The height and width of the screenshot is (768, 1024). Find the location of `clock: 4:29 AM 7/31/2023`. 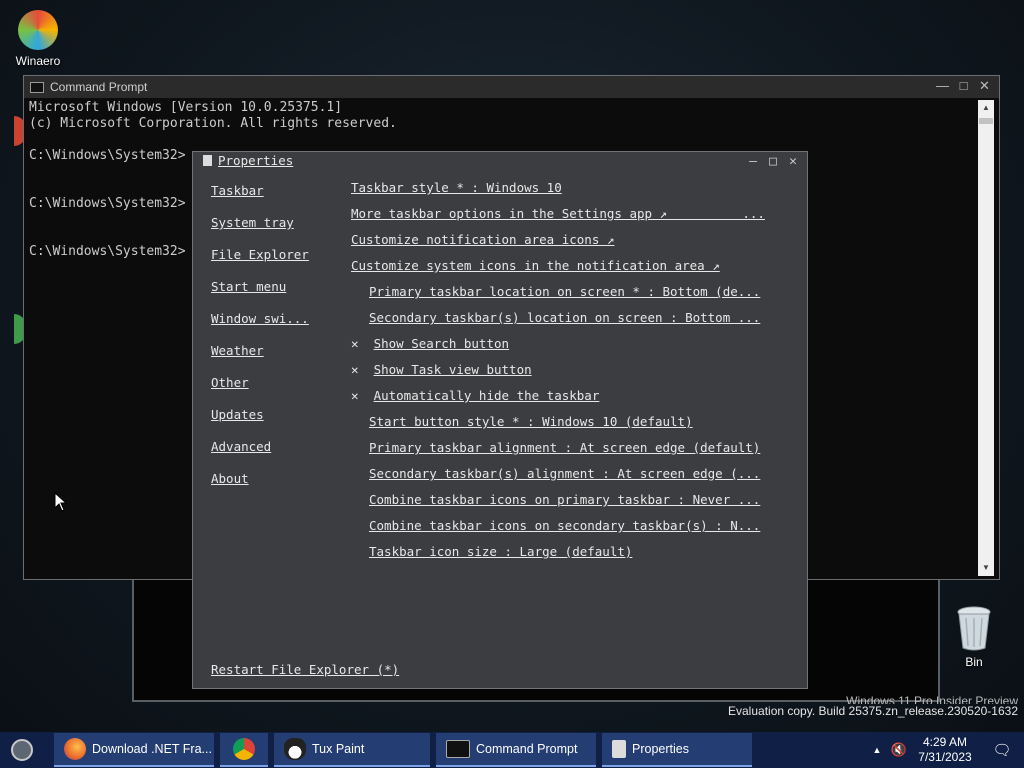

clock: 4:29 AM 7/31/2023 is located at coordinates (945, 750).